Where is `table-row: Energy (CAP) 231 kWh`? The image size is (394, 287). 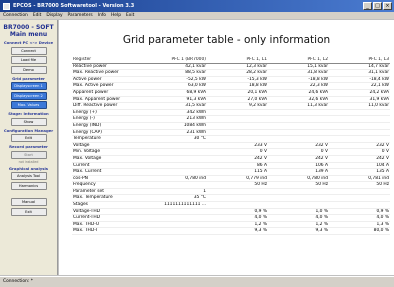 table-row: Energy (CAP) 231 kWh is located at coordinates (231, 133).